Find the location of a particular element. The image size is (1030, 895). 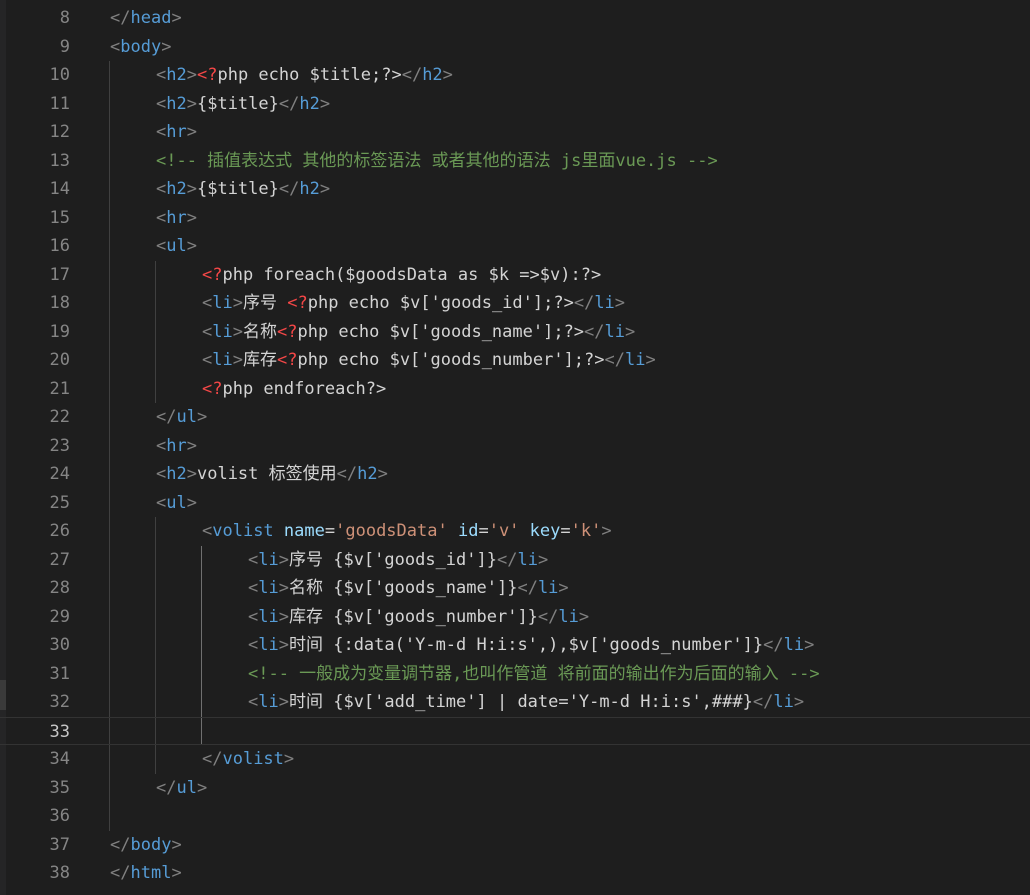

line-number: 17 is located at coordinates (59, 274).